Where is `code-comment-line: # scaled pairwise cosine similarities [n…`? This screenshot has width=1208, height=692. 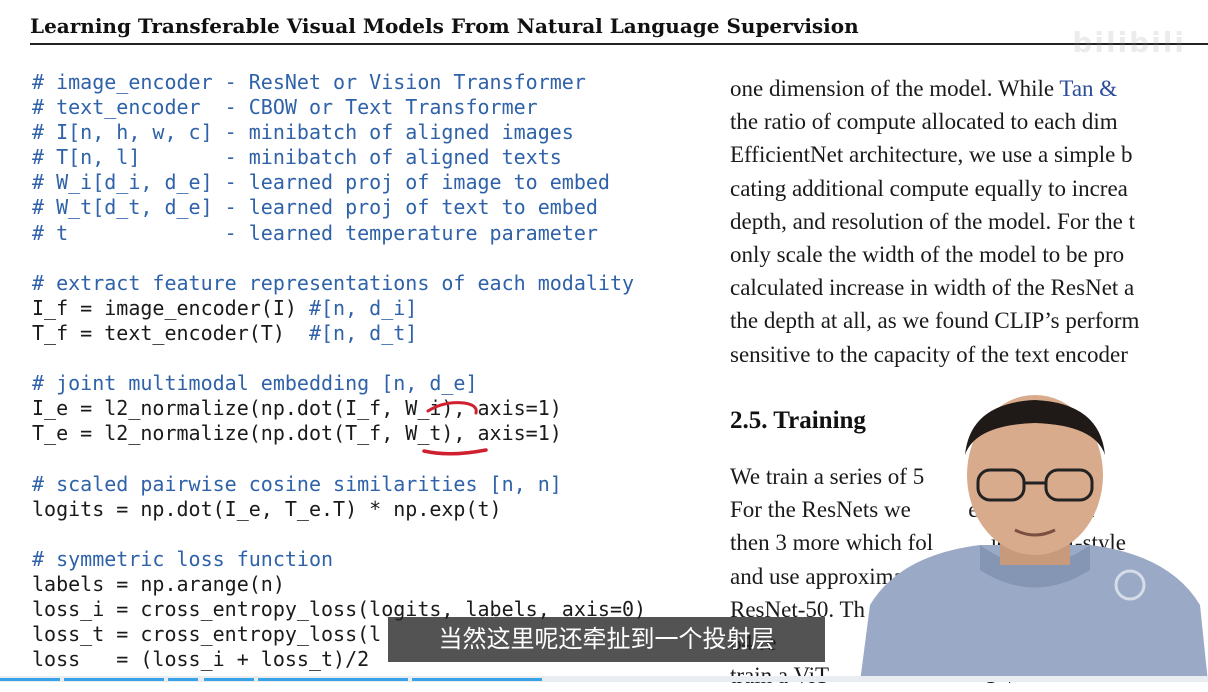 code-comment-line: # scaled pairwise cosine similarities [n… is located at coordinates (297, 483).